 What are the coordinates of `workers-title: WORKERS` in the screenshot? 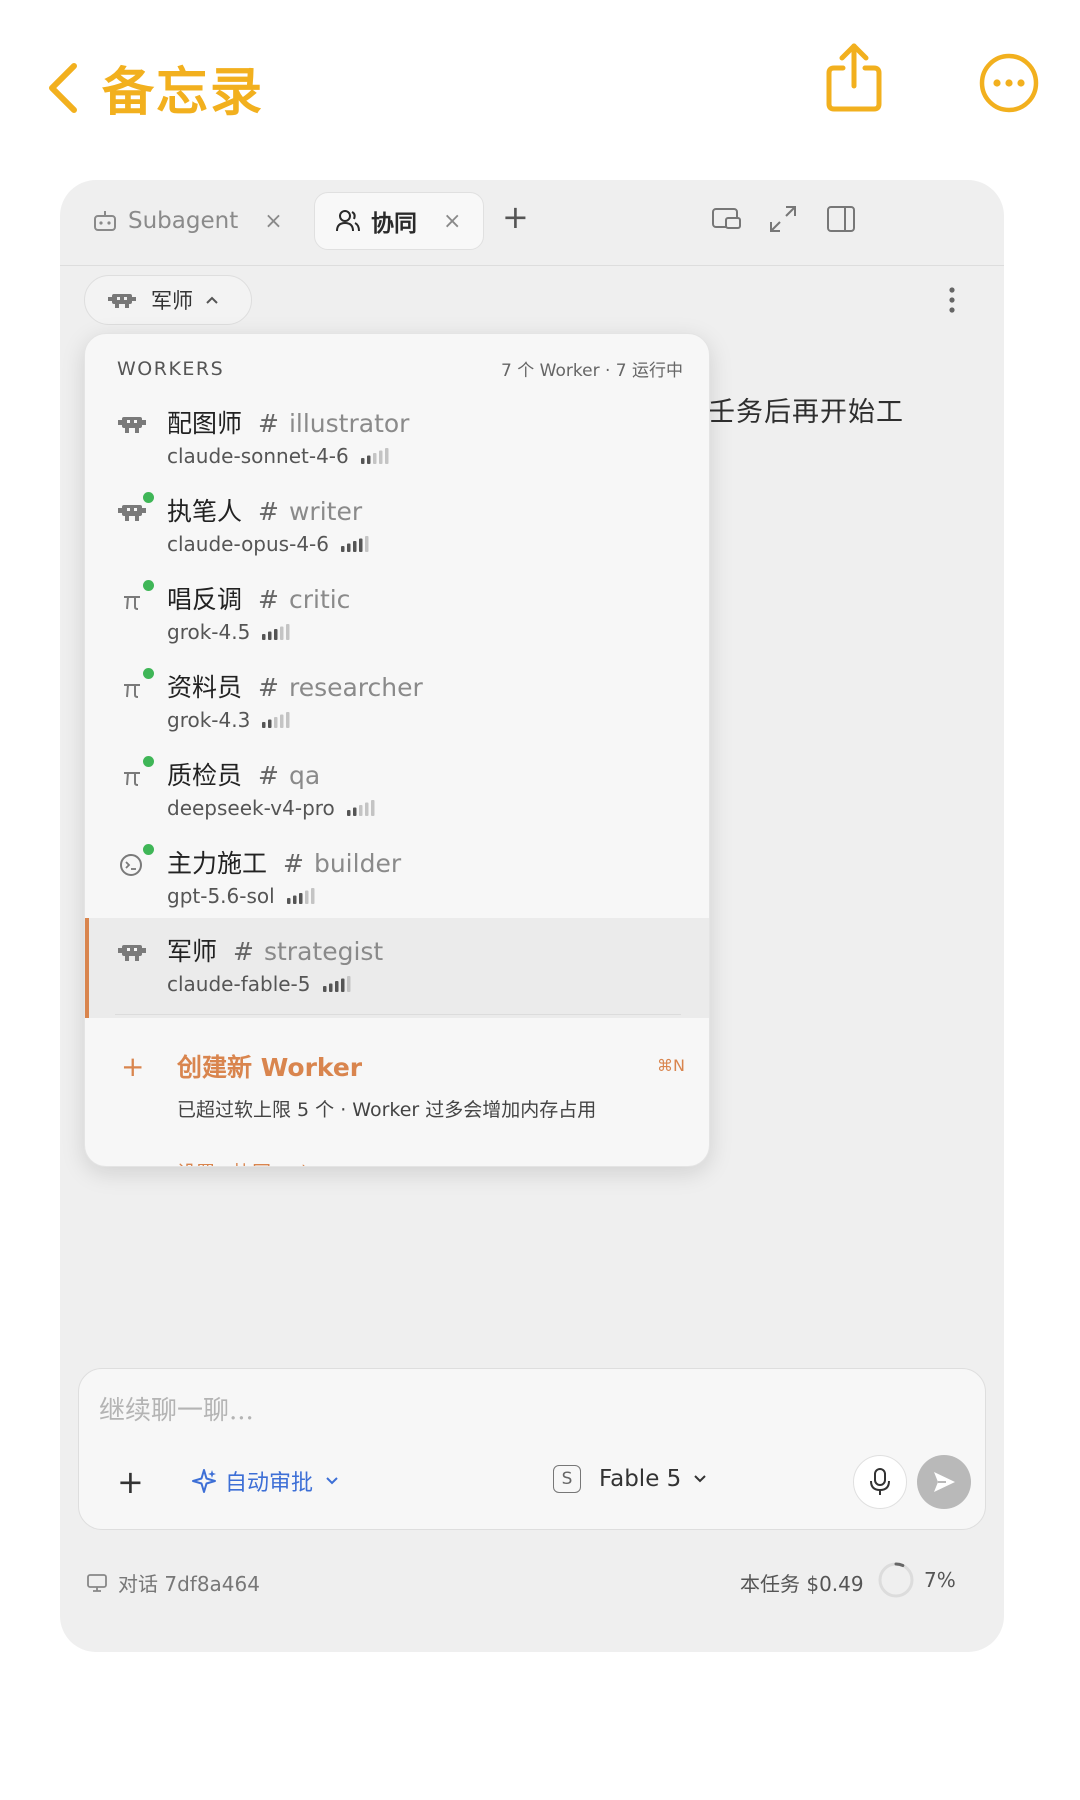 It's located at (171, 368).